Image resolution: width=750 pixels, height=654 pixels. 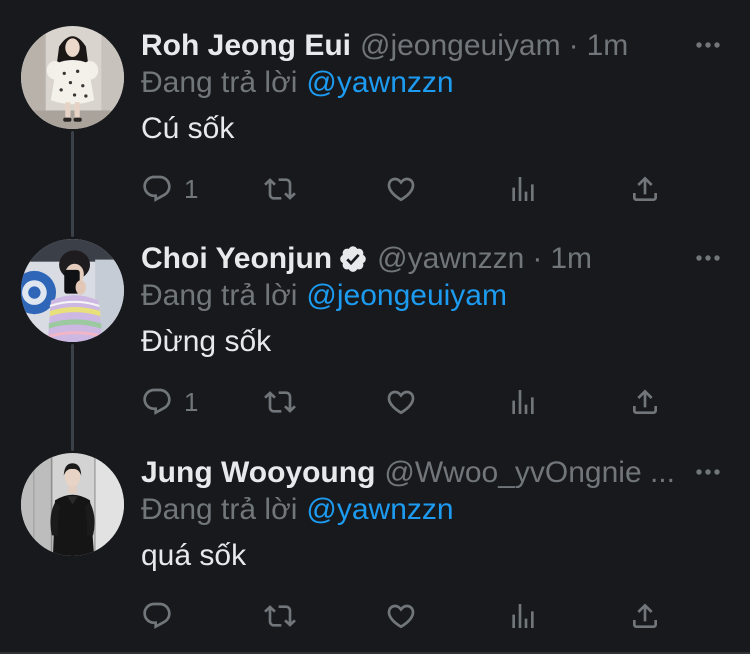 What do you see at coordinates (406, 295) in the screenshot?
I see `reply-to-mention: @jeongeuiyam` at bounding box center [406, 295].